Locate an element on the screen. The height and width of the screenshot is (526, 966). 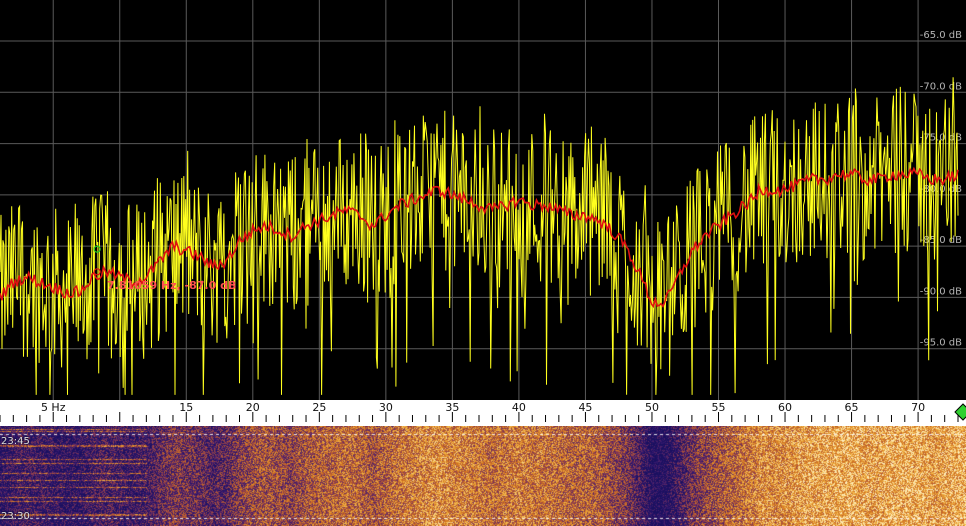
x-tick-label: 20 is located at coordinates (253, 407).